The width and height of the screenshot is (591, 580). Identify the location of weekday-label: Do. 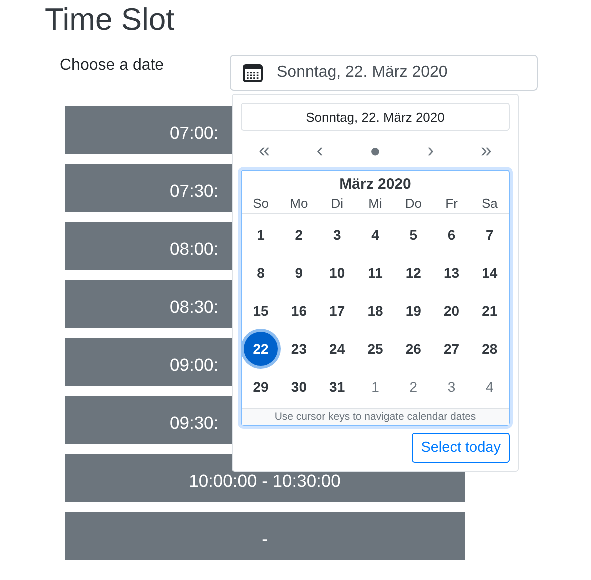
(413, 203).